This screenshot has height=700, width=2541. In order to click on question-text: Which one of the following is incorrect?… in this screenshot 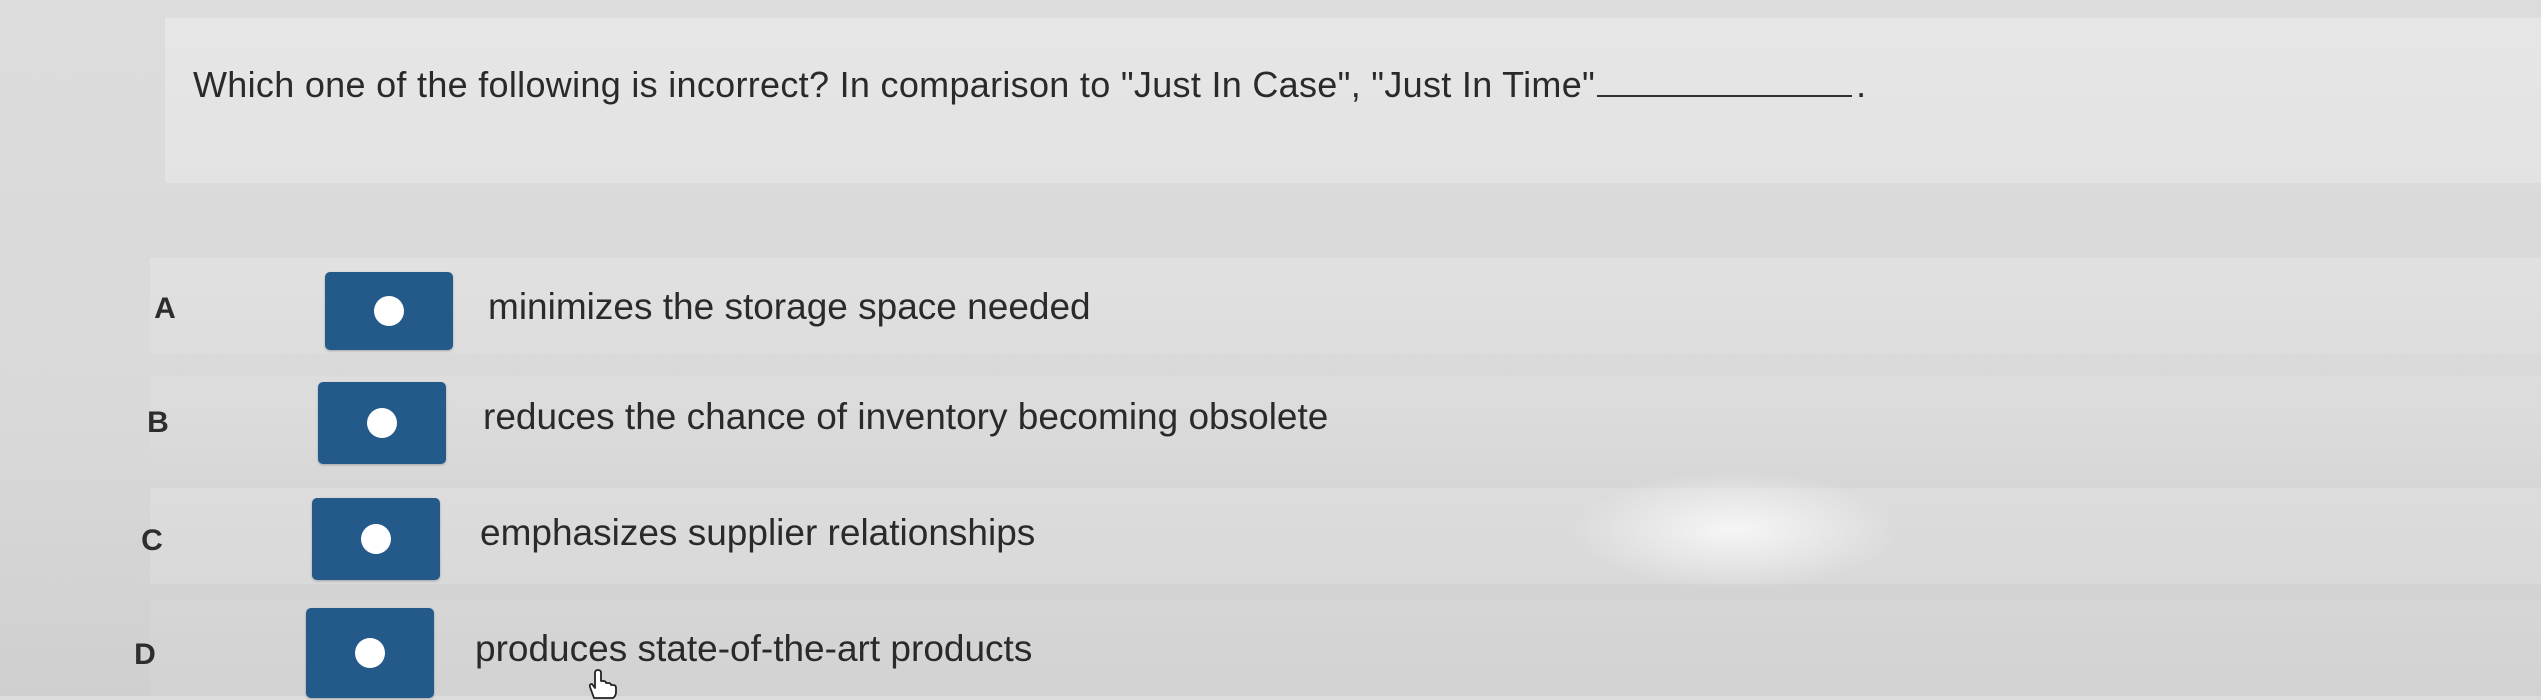, I will do `click(894, 84)`.